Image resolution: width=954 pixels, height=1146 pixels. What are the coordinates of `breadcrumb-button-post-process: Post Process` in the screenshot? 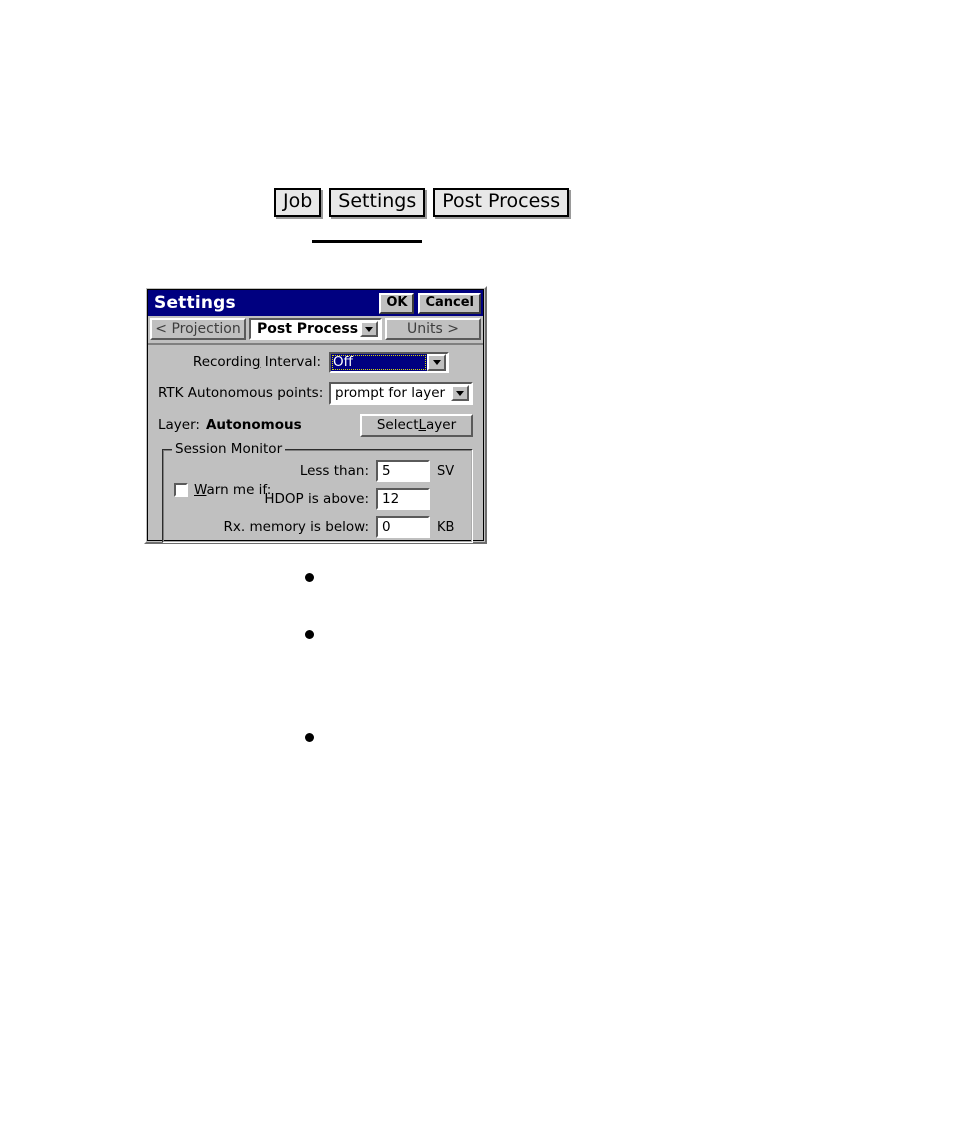 It's located at (501, 202).